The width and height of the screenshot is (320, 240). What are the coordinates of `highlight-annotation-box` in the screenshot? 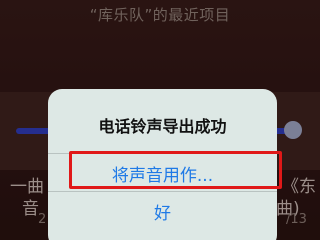 It's located at (175, 170).